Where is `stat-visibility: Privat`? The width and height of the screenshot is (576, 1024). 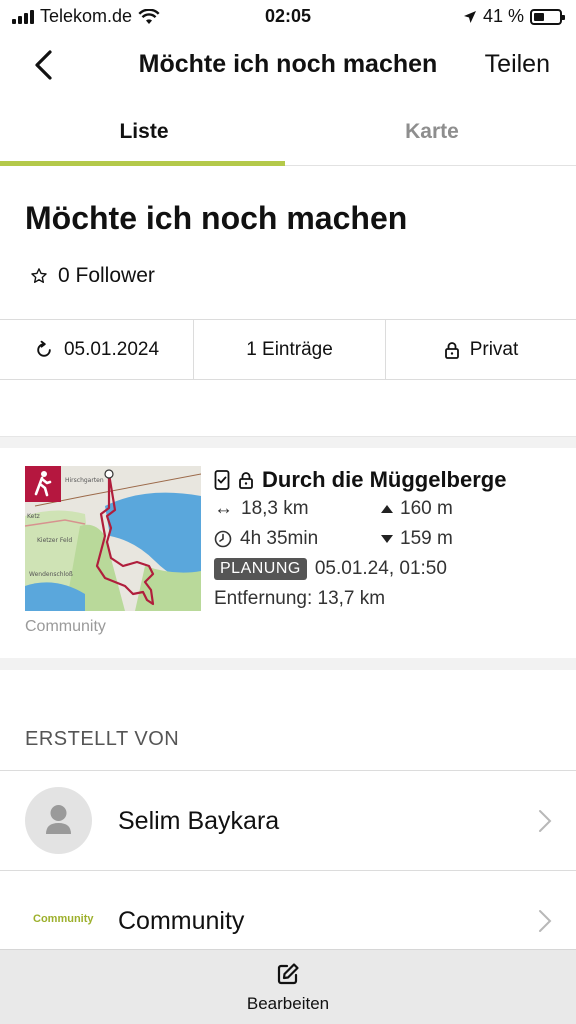 stat-visibility: Privat is located at coordinates (480, 349).